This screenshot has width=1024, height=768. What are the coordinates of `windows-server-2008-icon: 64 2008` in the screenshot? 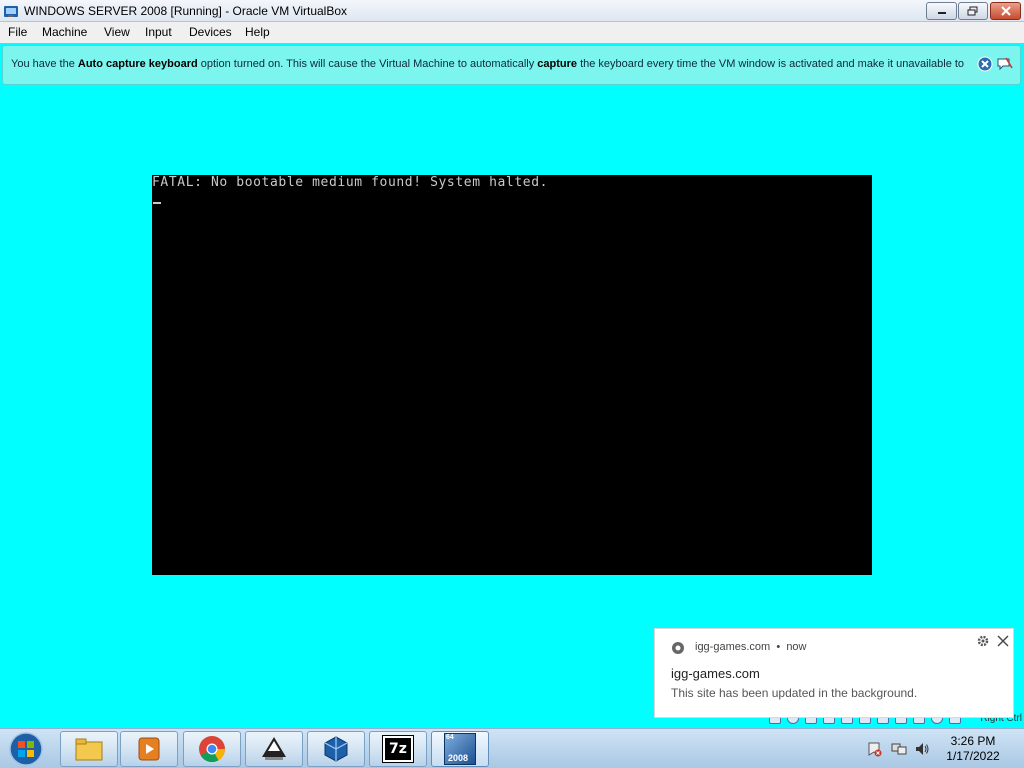 It's located at (460, 749).